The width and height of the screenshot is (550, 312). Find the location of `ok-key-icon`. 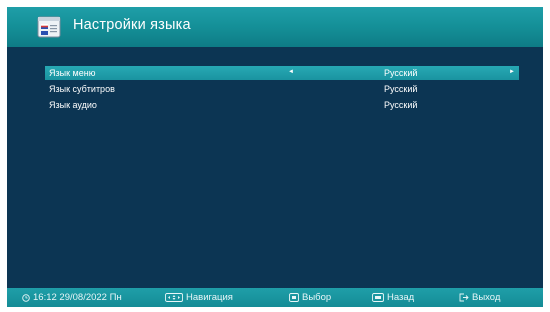

ok-key-icon is located at coordinates (294, 297).